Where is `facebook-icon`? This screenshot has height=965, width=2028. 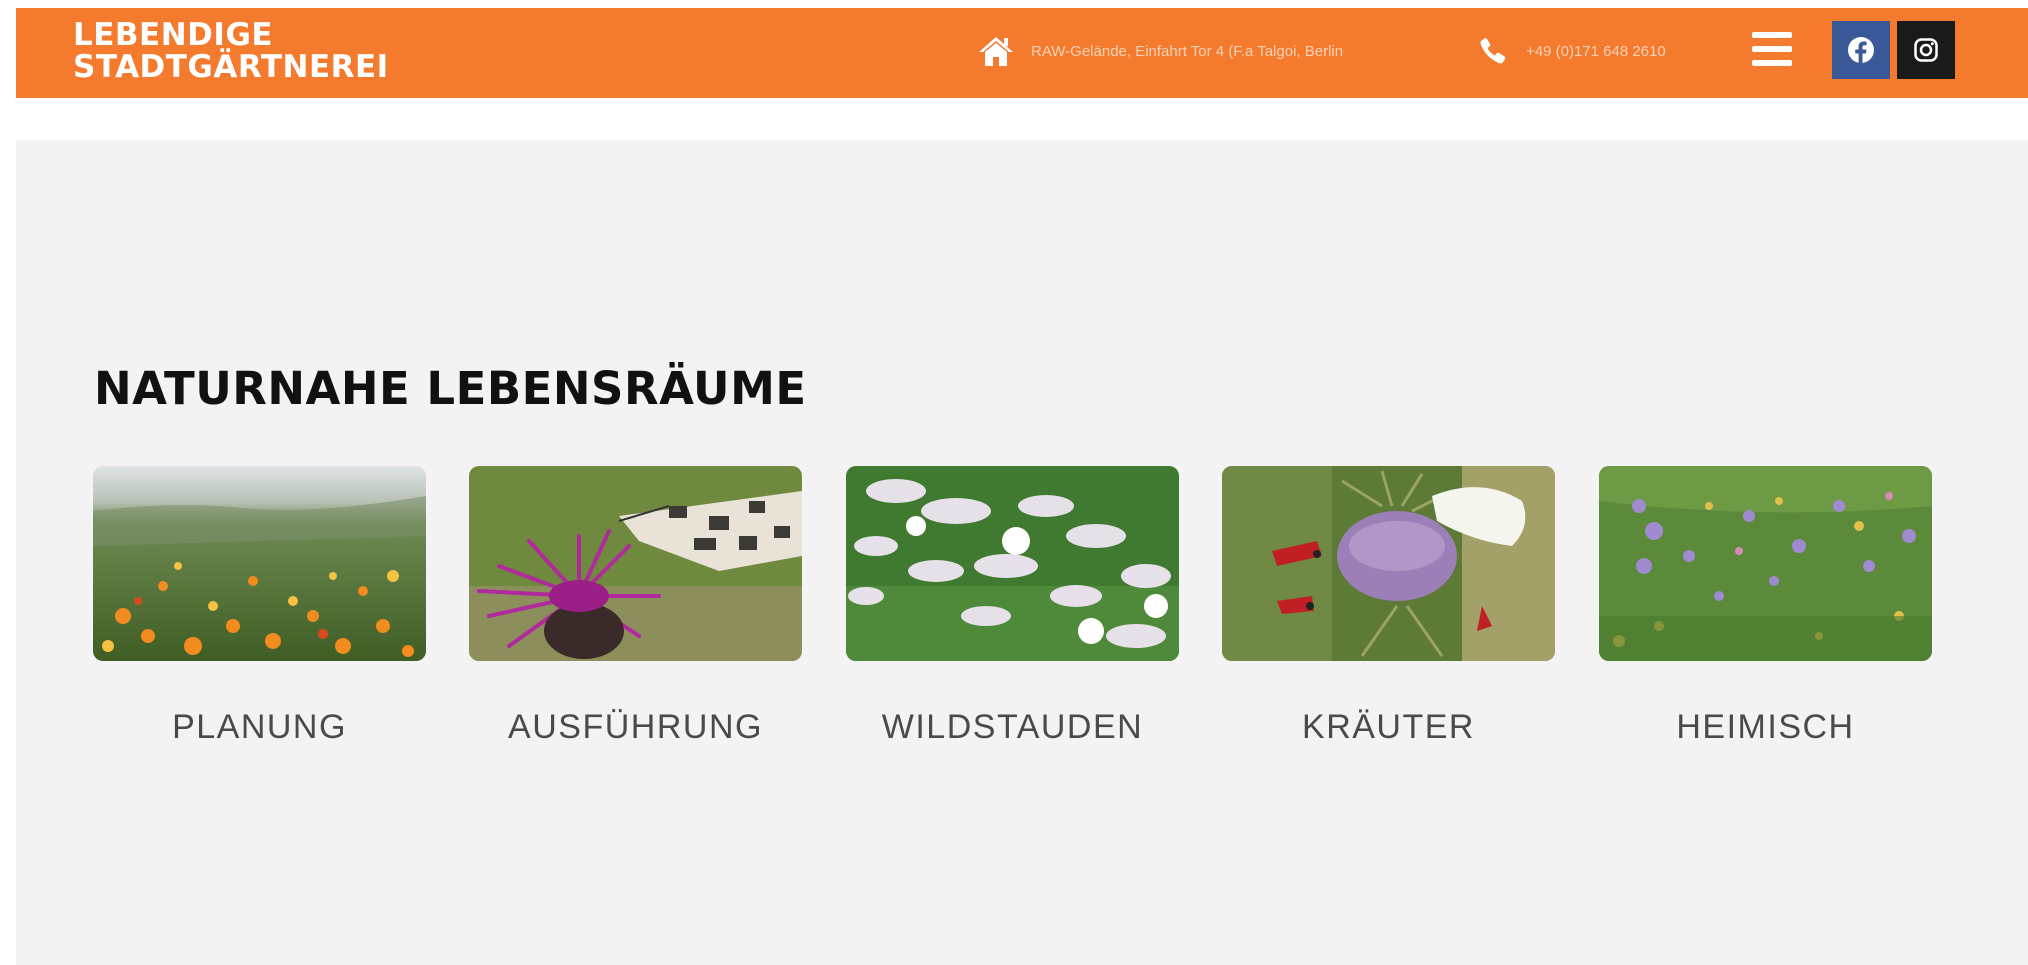 facebook-icon is located at coordinates (1861, 50).